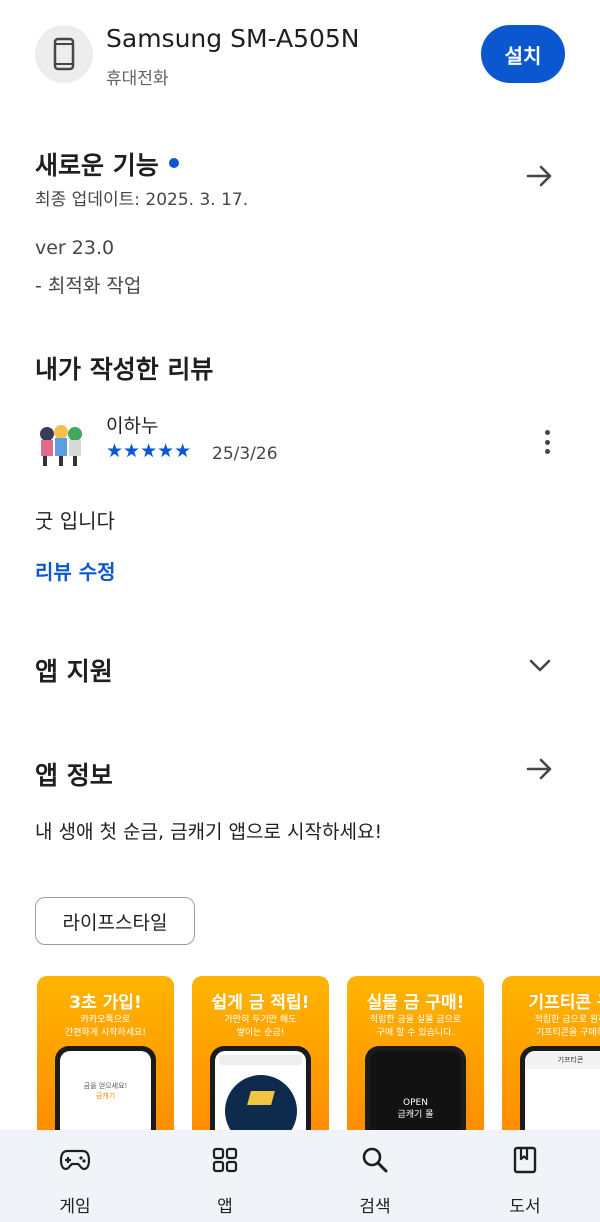 The width and height of the screenshot is (600, 1222). I want to click on release-note-version: ver 23.0, so click(75, 248).